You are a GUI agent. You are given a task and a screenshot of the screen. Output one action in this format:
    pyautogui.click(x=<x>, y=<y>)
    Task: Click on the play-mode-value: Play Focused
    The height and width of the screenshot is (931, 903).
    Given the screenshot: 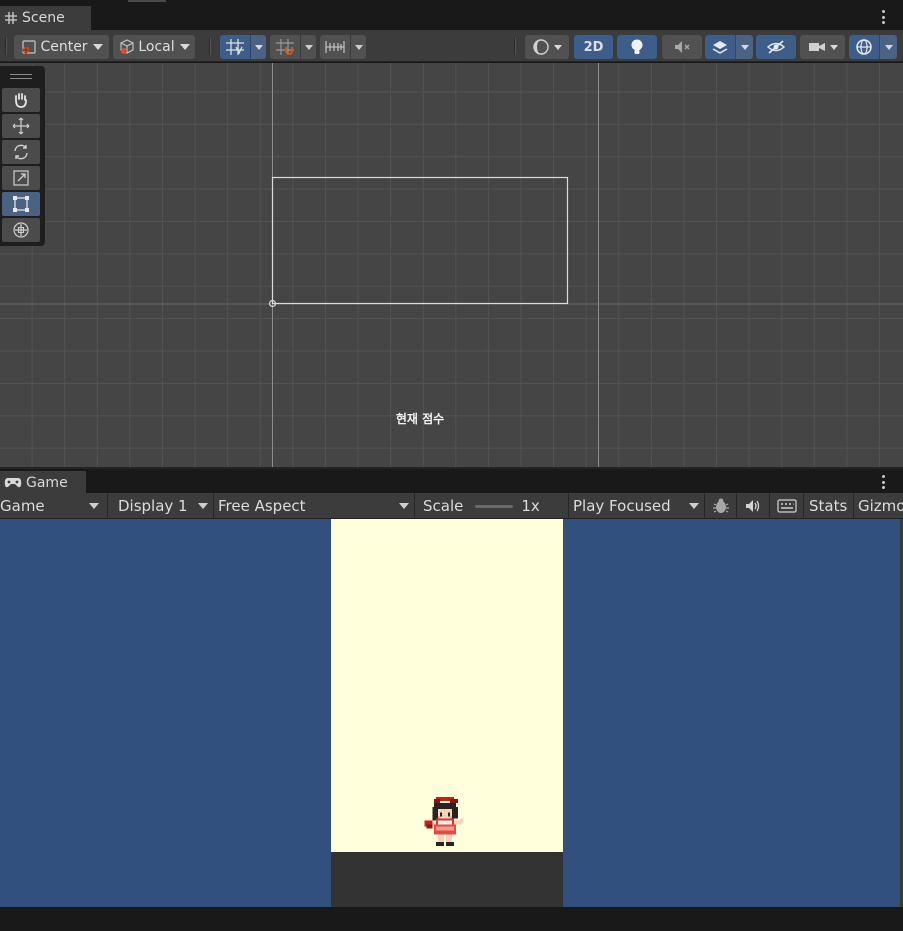 What is the action you would take?
    pyautogui.click(x=622, y=506)
    